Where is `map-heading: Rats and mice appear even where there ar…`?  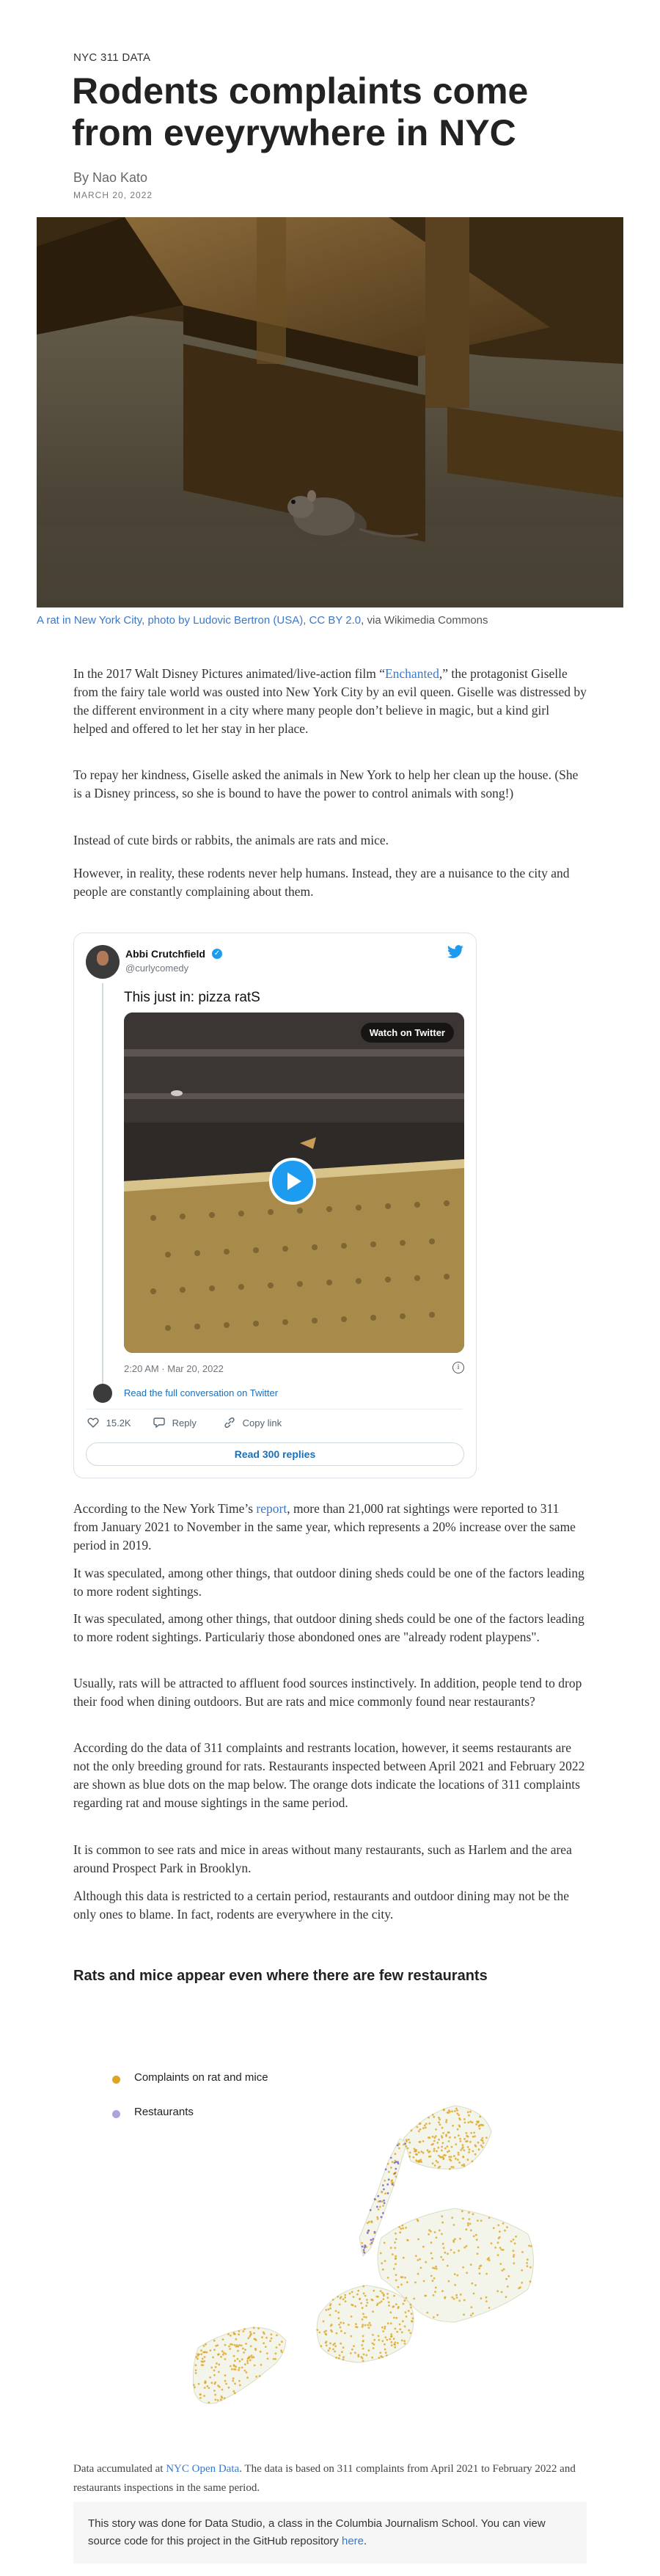
map-heading: Rats and mice appear even where there ar… is located at coordinates (280, 1976).